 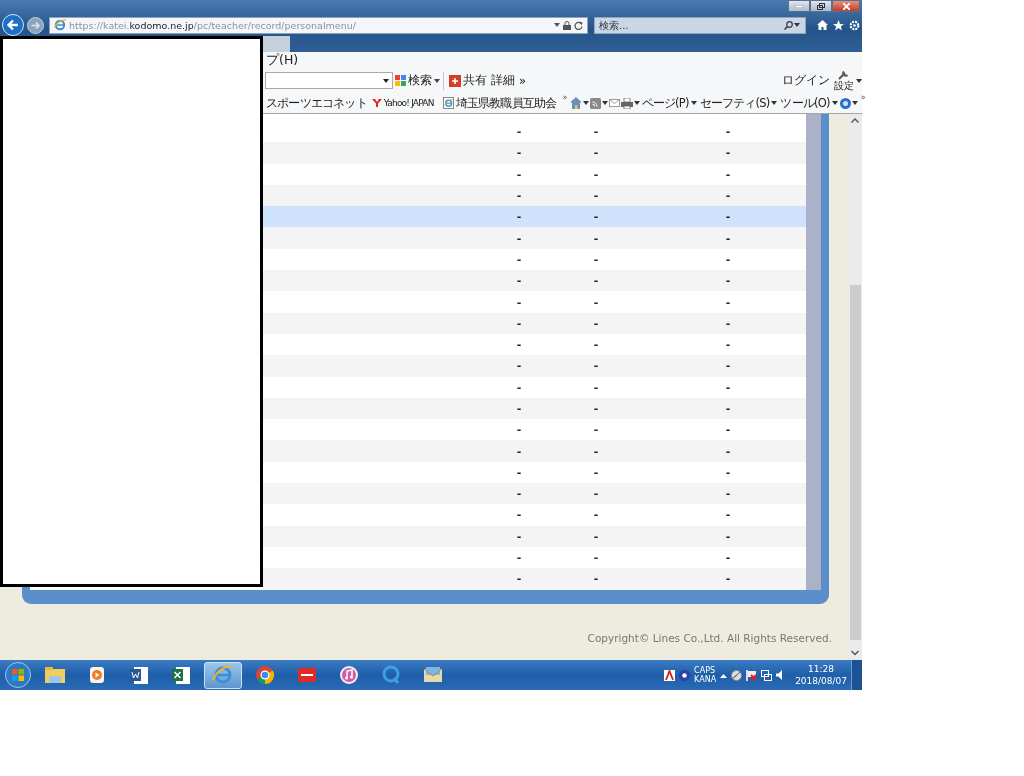 I want to click on page-icon, so click(x=448, y=103).